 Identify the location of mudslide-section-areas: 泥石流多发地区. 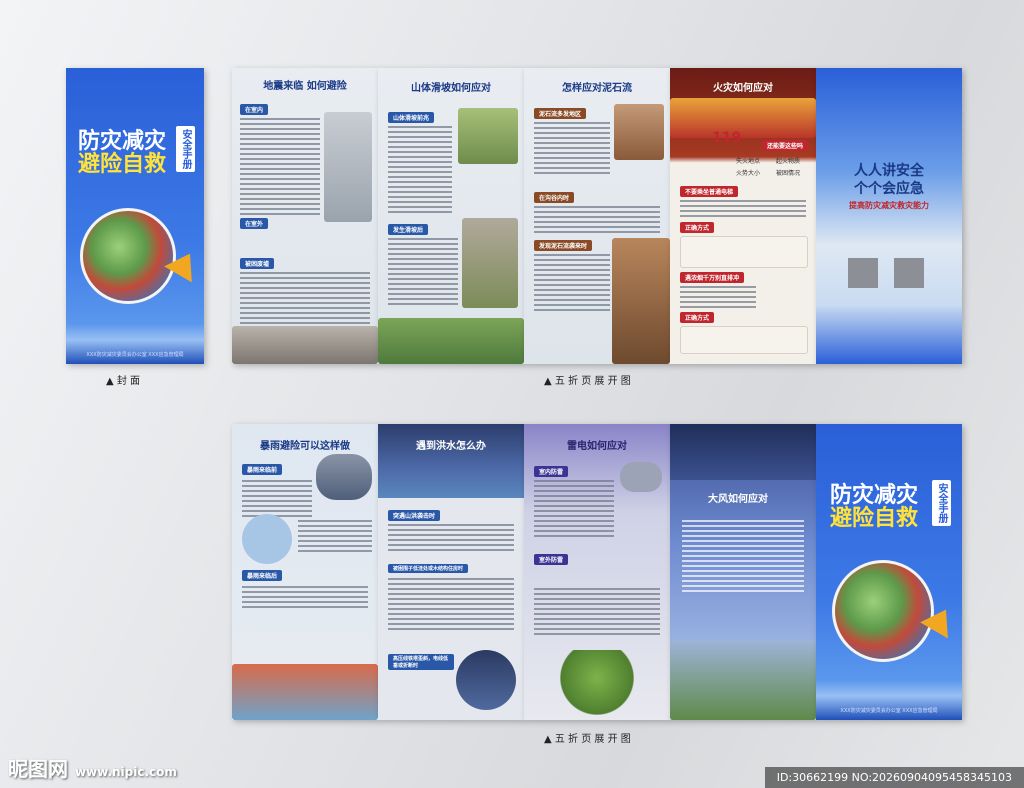
(560, 113).